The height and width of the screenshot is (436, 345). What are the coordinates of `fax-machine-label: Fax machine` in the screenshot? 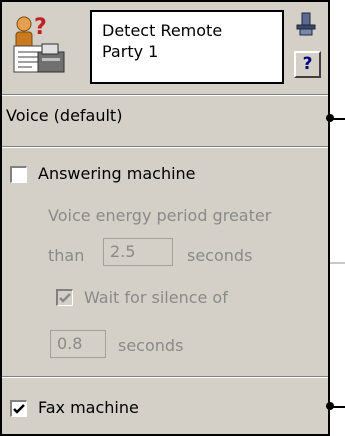 It's located at (88, 407).